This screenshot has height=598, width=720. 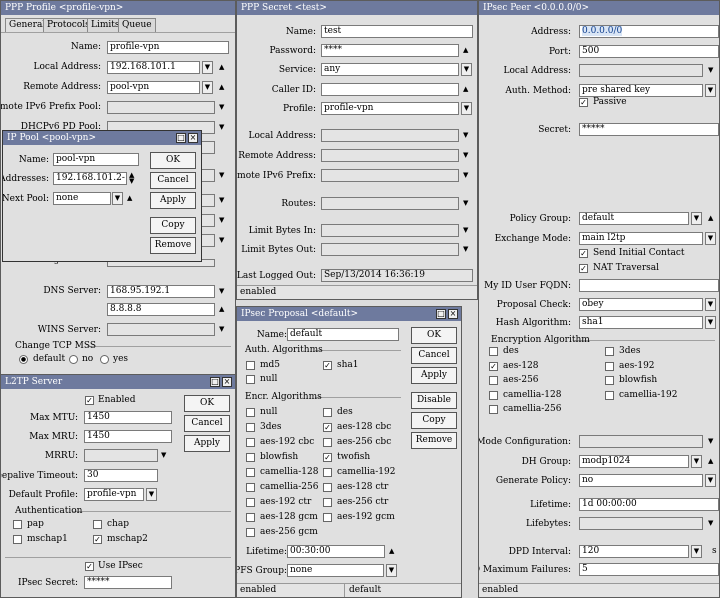 What do you see at coordinates (128, 417) in the screenshot?
I see `max-mtu-field: 1450` at bounding box center [128, 417].